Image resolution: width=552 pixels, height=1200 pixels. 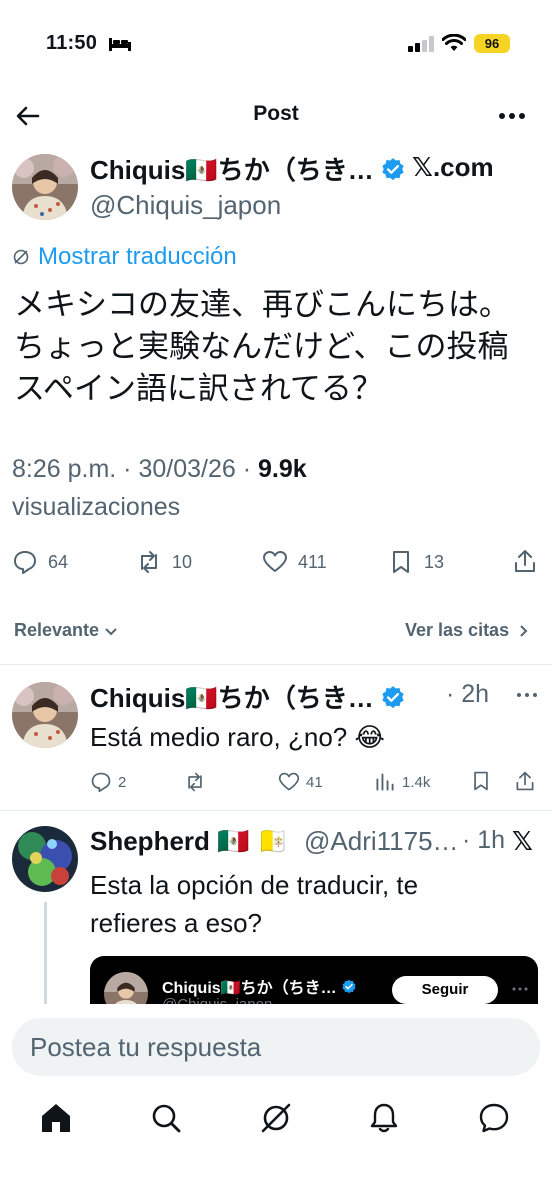 What do you see at coordinates (276, 113) in the screenshot?
I see `page-title: Post` at bounding box center [276, 113].